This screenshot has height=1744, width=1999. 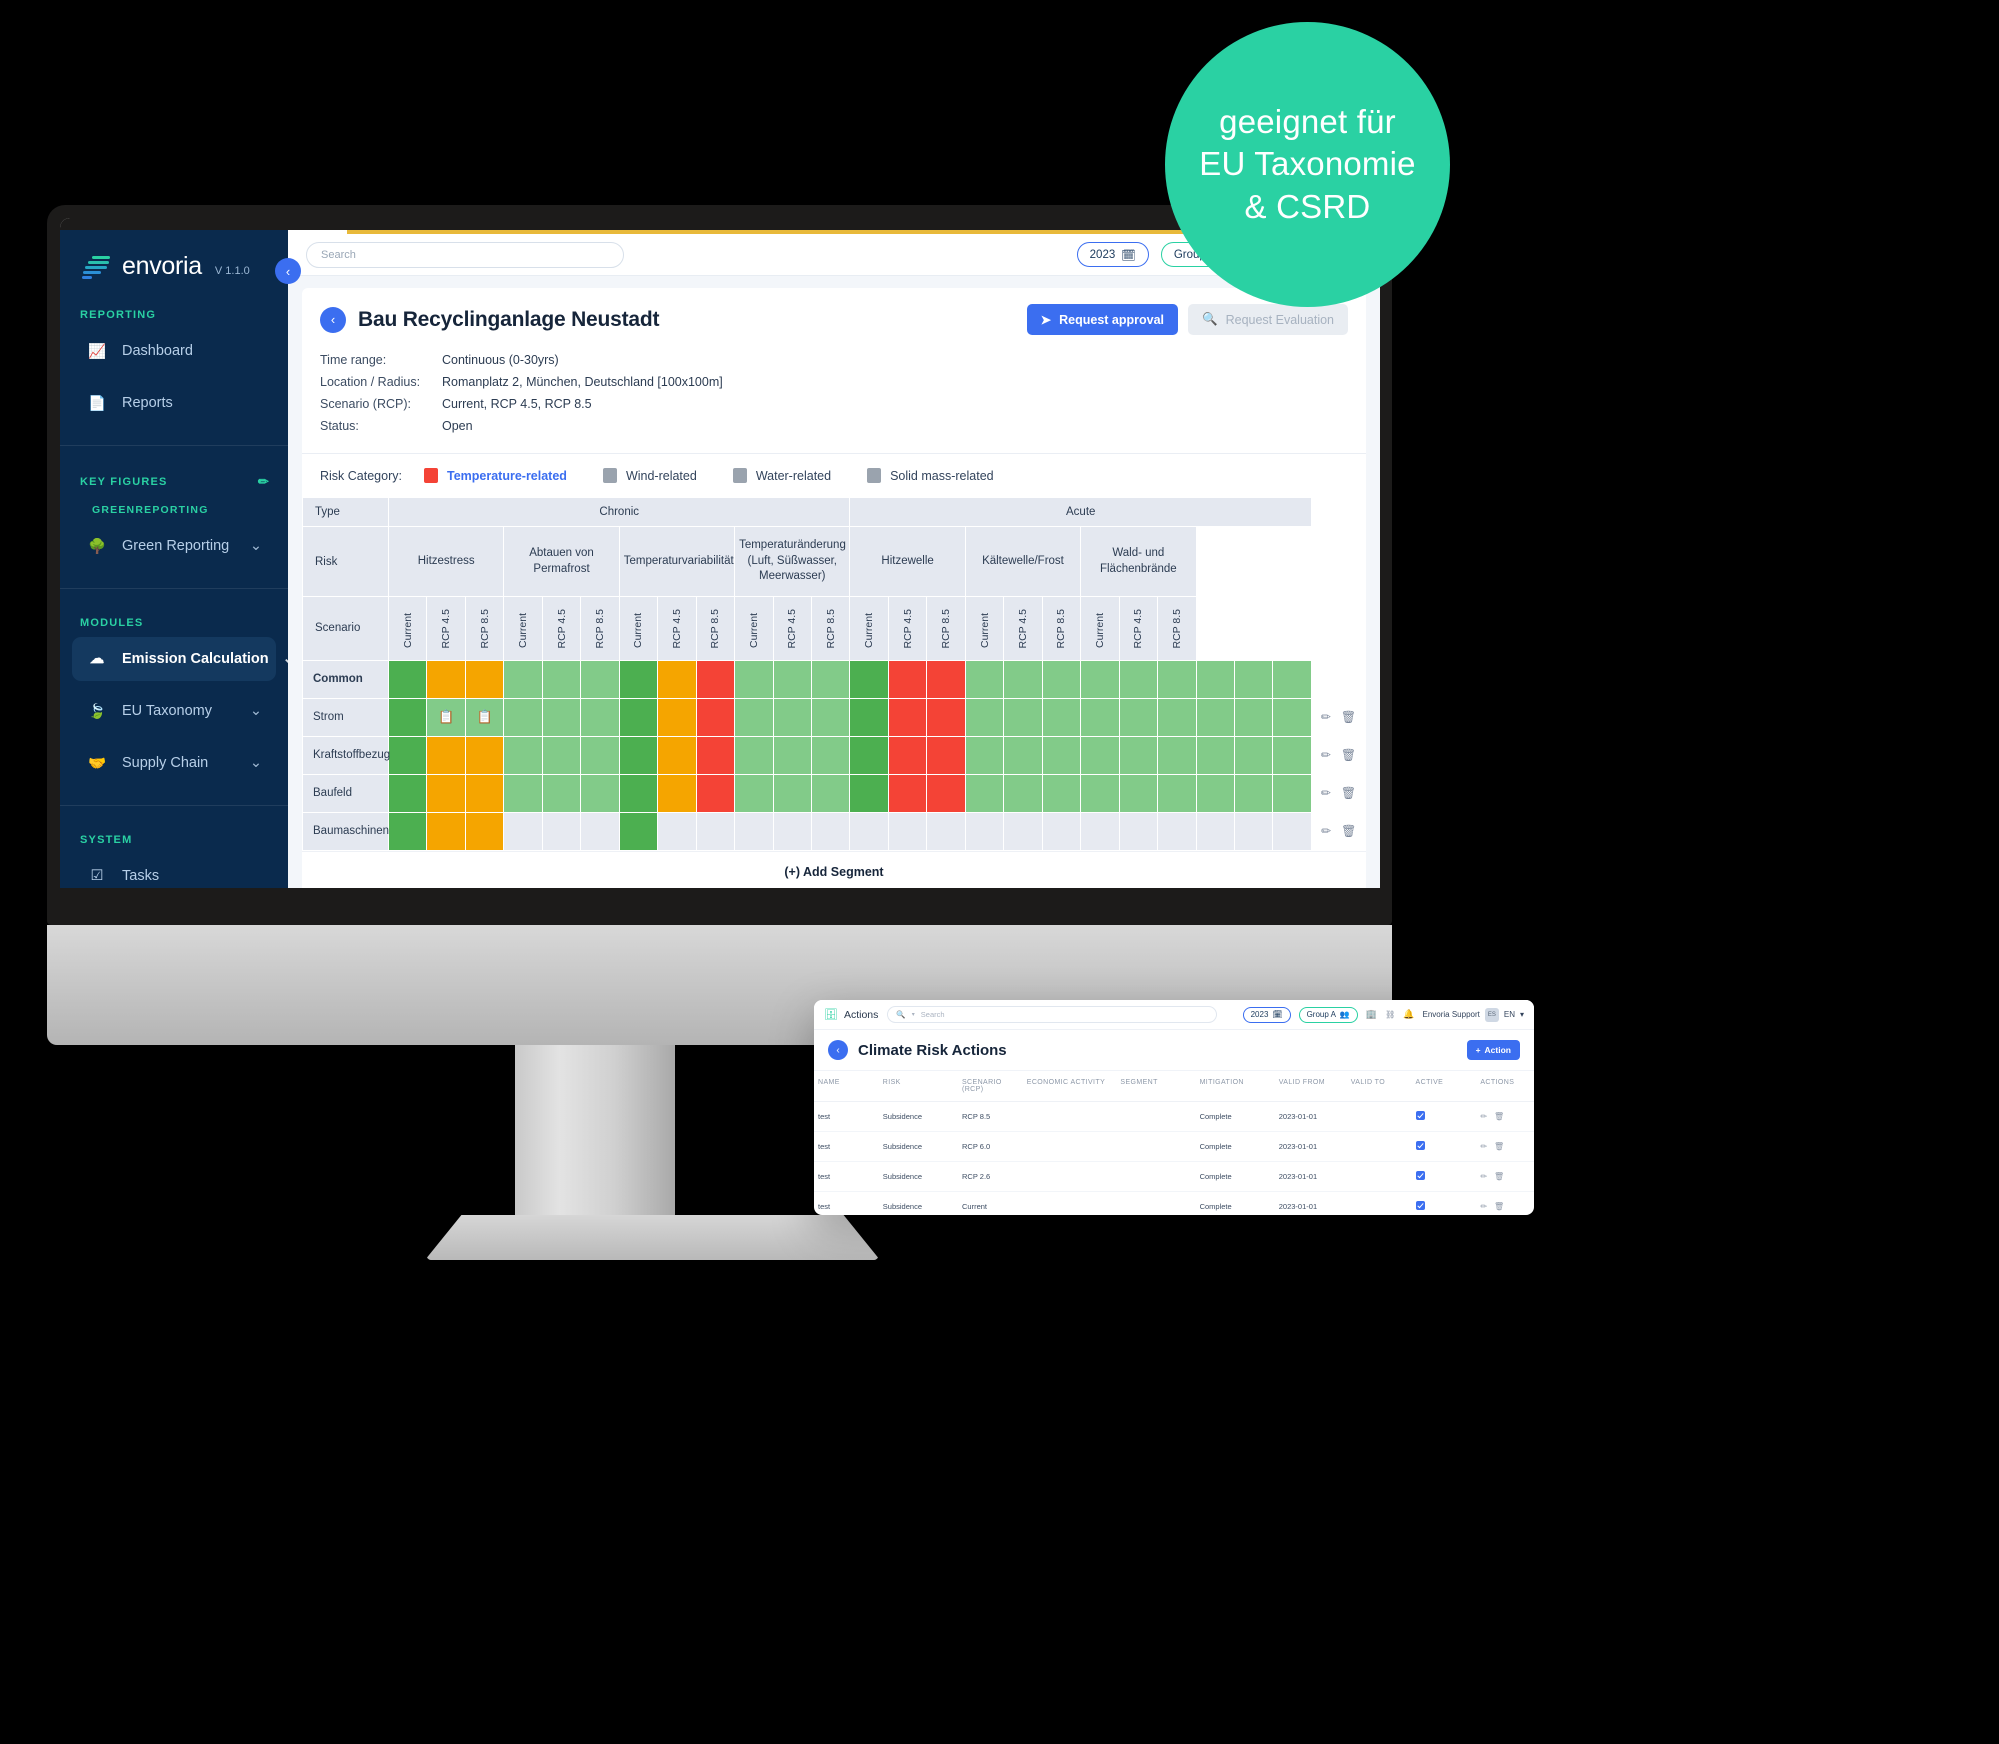 I want to click on sidebar-item-emission-calculation: ☁Emission Calculation⌄, so click(x=183, y=659).